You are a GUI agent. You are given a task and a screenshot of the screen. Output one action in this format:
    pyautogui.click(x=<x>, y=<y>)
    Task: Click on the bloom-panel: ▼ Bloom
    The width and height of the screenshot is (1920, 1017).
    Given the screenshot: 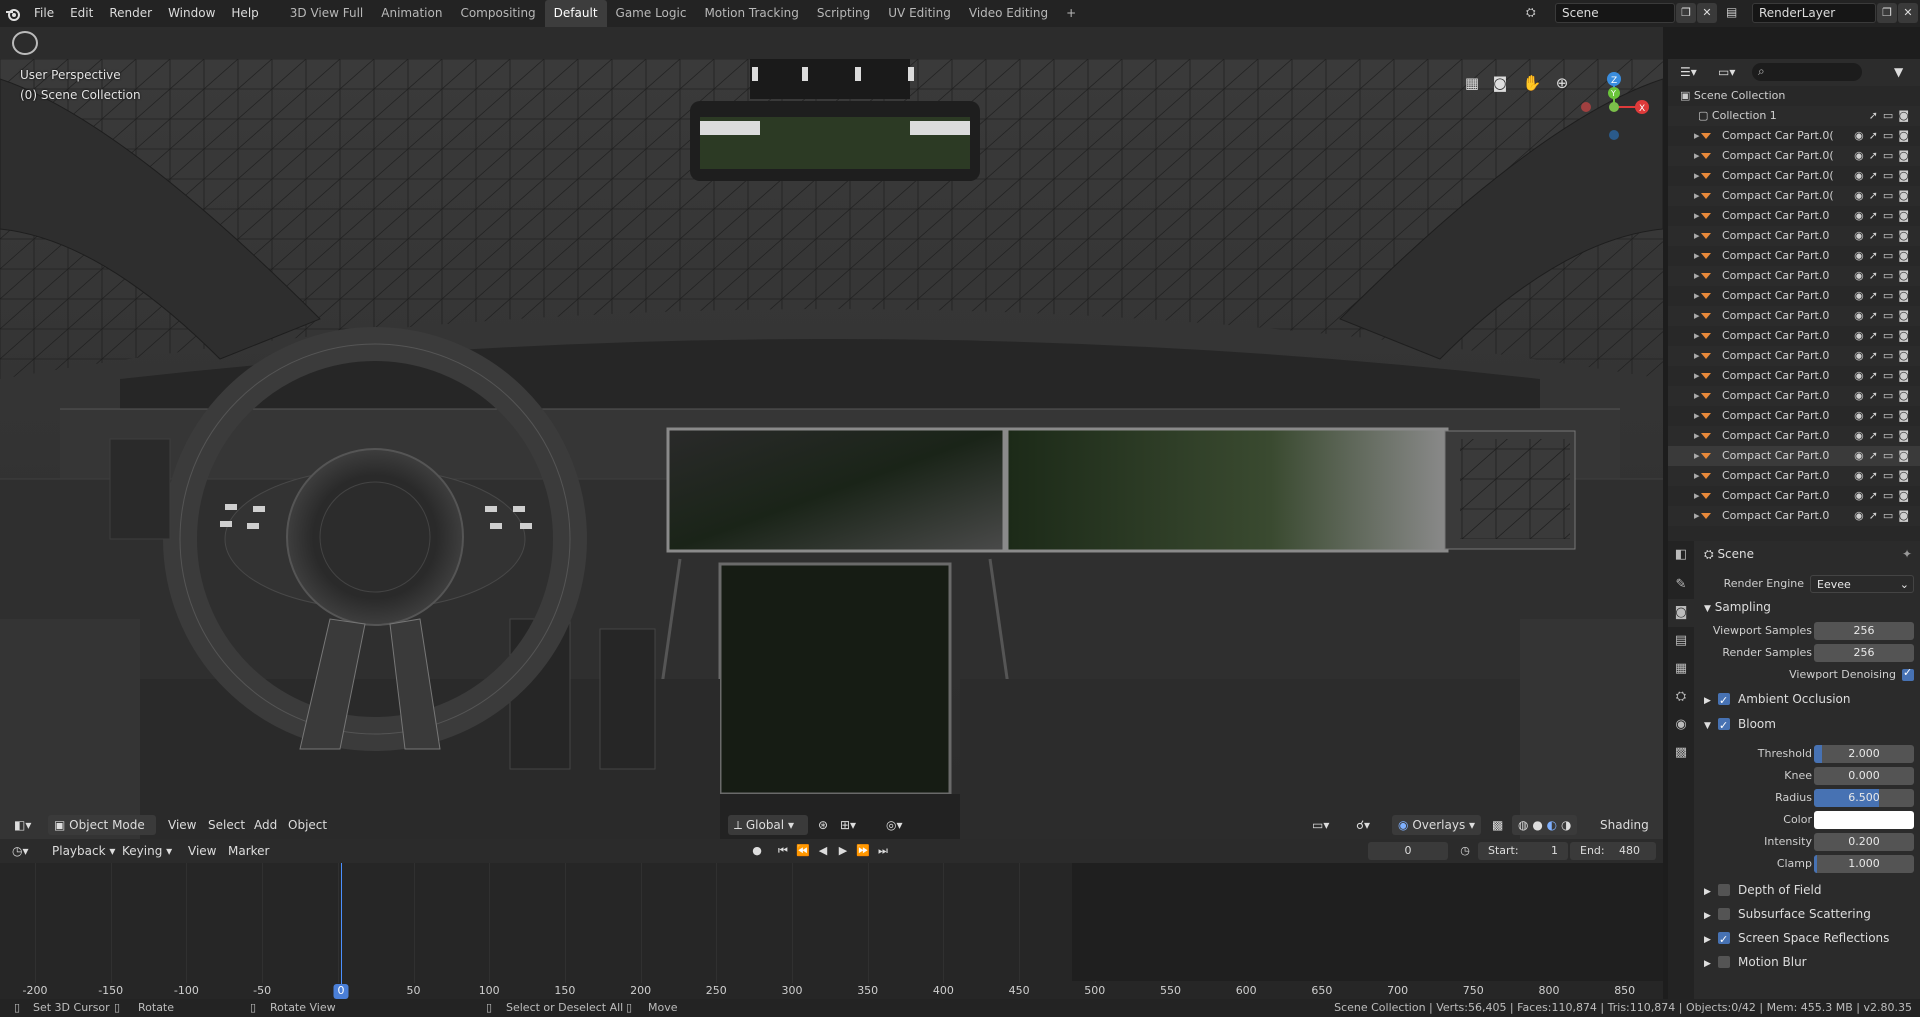 What is the action you would take?
    pyautogui.click(x=1808, y=725)
    